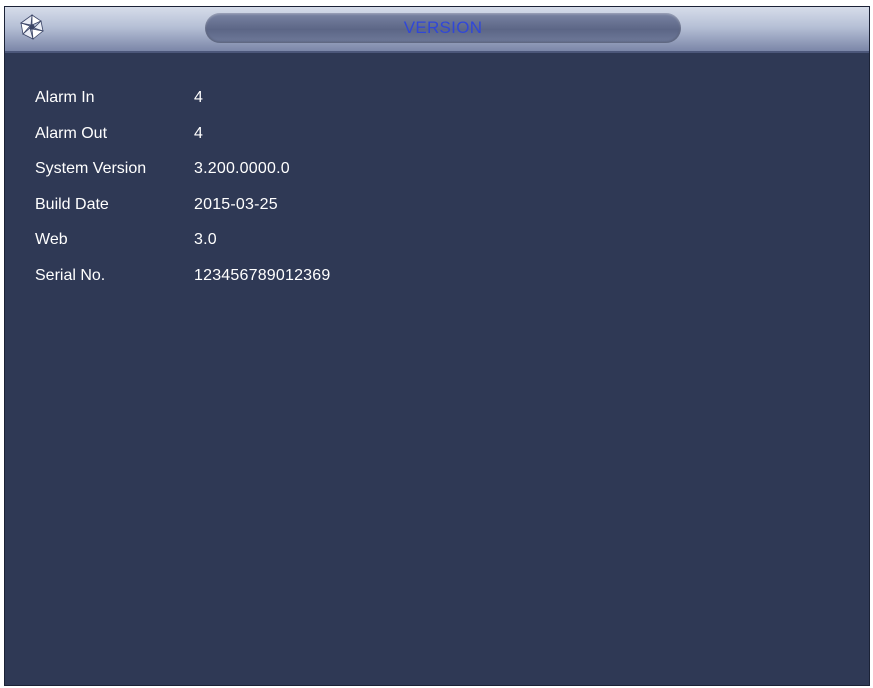  Describe the element at coordinates (262, 275) in the screenshot. I see `info-value: 123456789012369` at that location.